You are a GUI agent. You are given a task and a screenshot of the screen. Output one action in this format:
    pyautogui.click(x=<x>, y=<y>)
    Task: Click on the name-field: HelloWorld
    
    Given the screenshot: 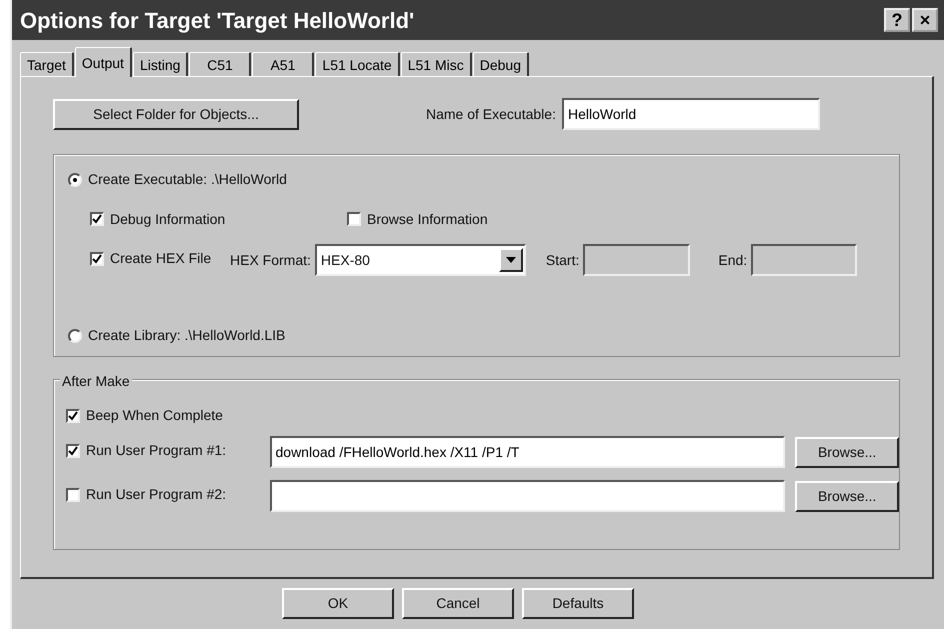 What is the action you would take?
    pyautogui.click(x=691, y=114)
    